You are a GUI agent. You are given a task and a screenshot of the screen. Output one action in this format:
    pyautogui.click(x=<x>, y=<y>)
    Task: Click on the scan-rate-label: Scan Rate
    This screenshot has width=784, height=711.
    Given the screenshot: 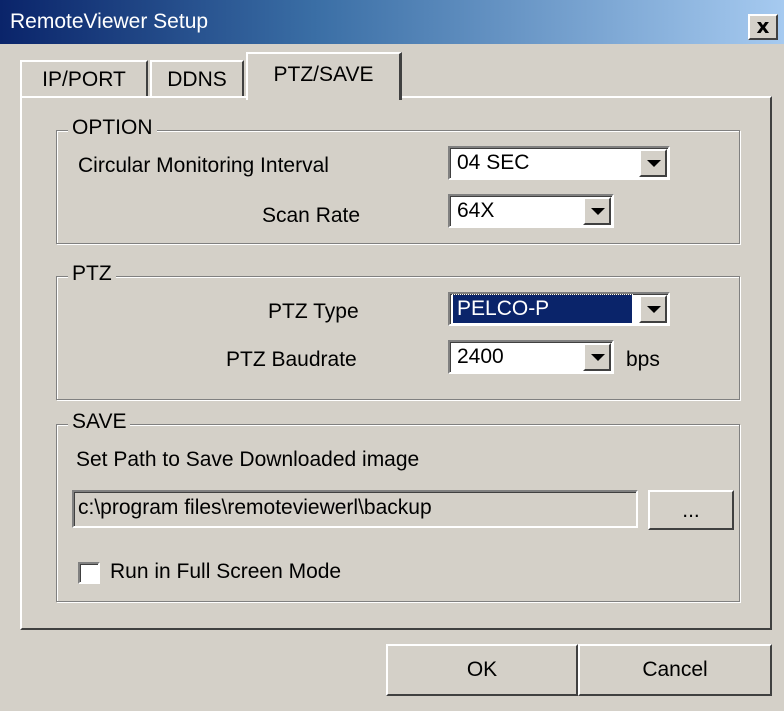 What is the action you would take?
    pyautogui.click(x=311, y=215)
    